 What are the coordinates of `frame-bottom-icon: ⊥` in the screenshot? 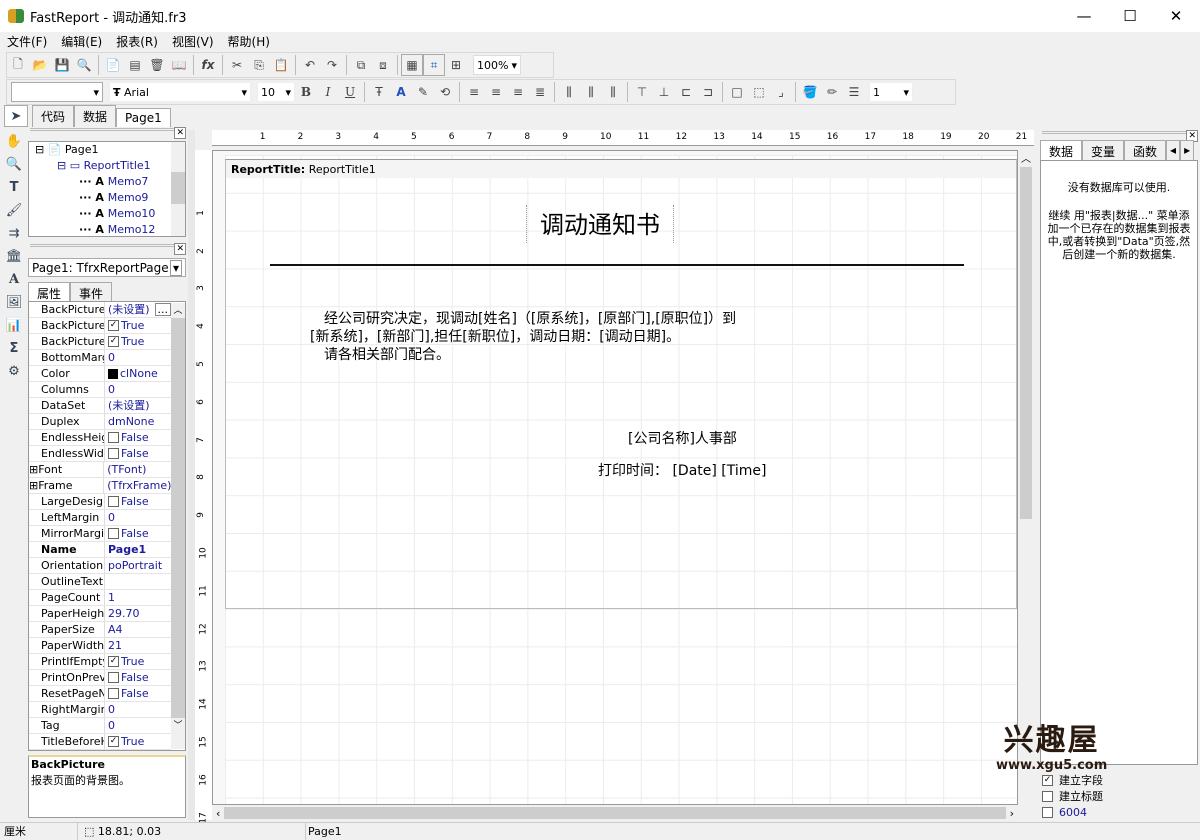 It's located at (664, 92).